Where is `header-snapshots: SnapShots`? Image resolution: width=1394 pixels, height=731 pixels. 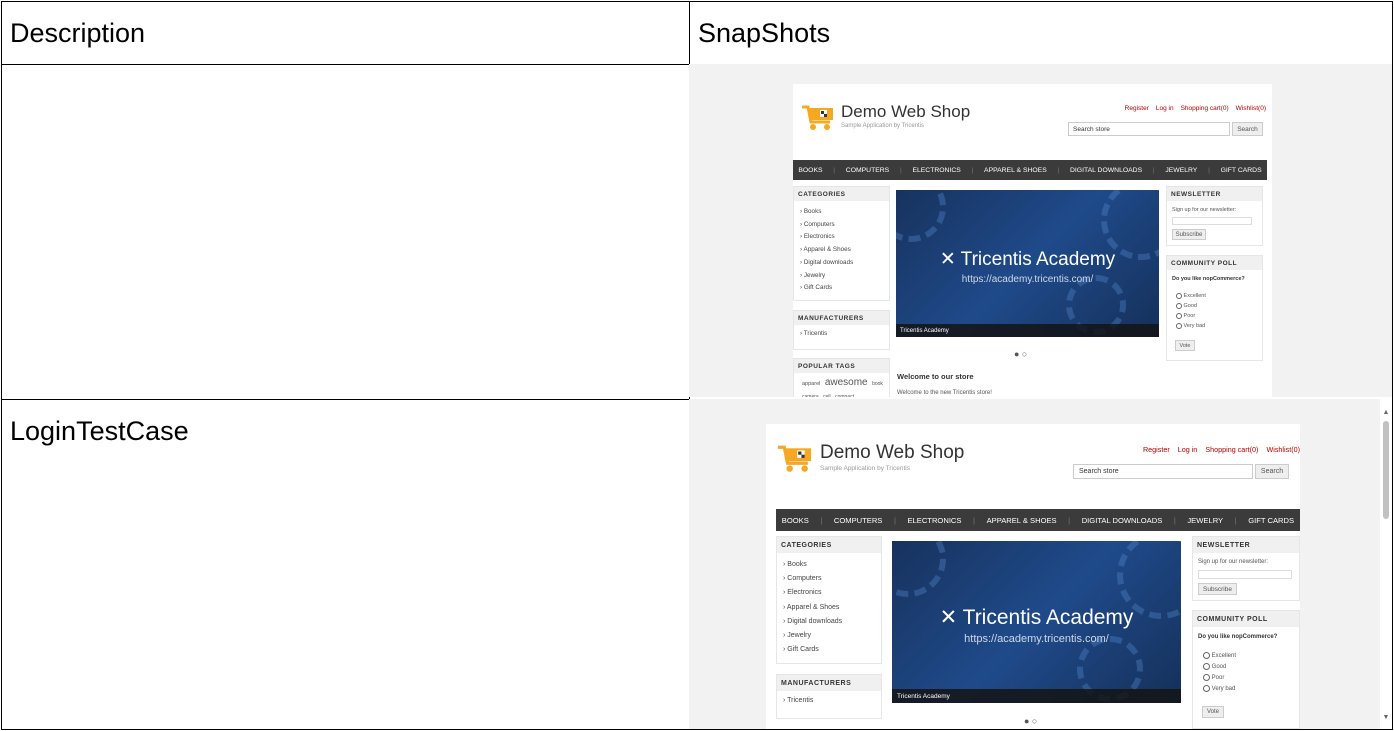 header-snapshots: SnapShots is located at coordinates (764, 32).